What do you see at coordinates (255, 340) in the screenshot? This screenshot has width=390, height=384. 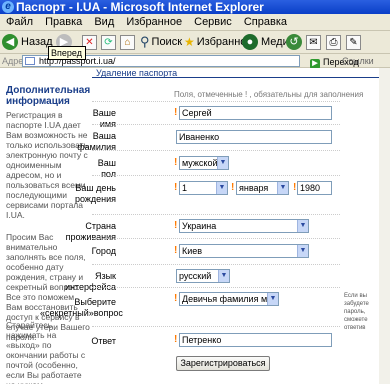 I see `answer-input: Петренко` at bounding box center [255, 340].